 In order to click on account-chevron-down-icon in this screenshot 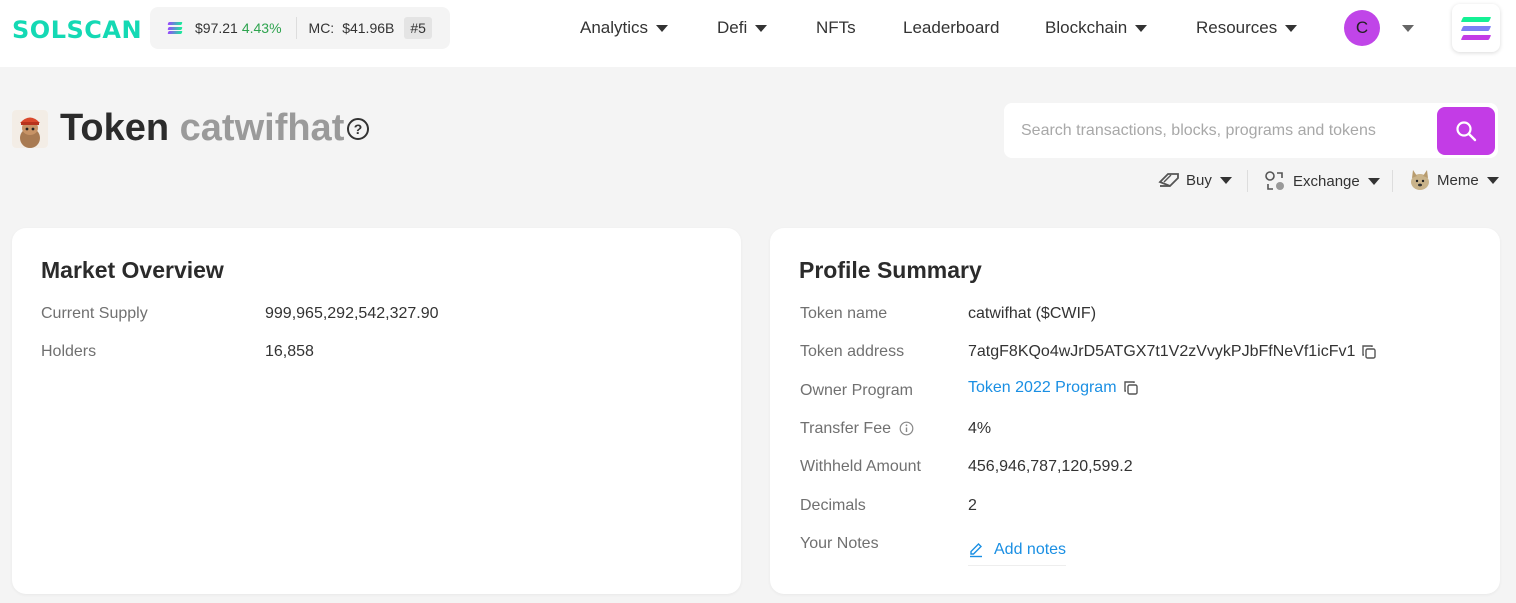, I will do `click(1408, 28)`.